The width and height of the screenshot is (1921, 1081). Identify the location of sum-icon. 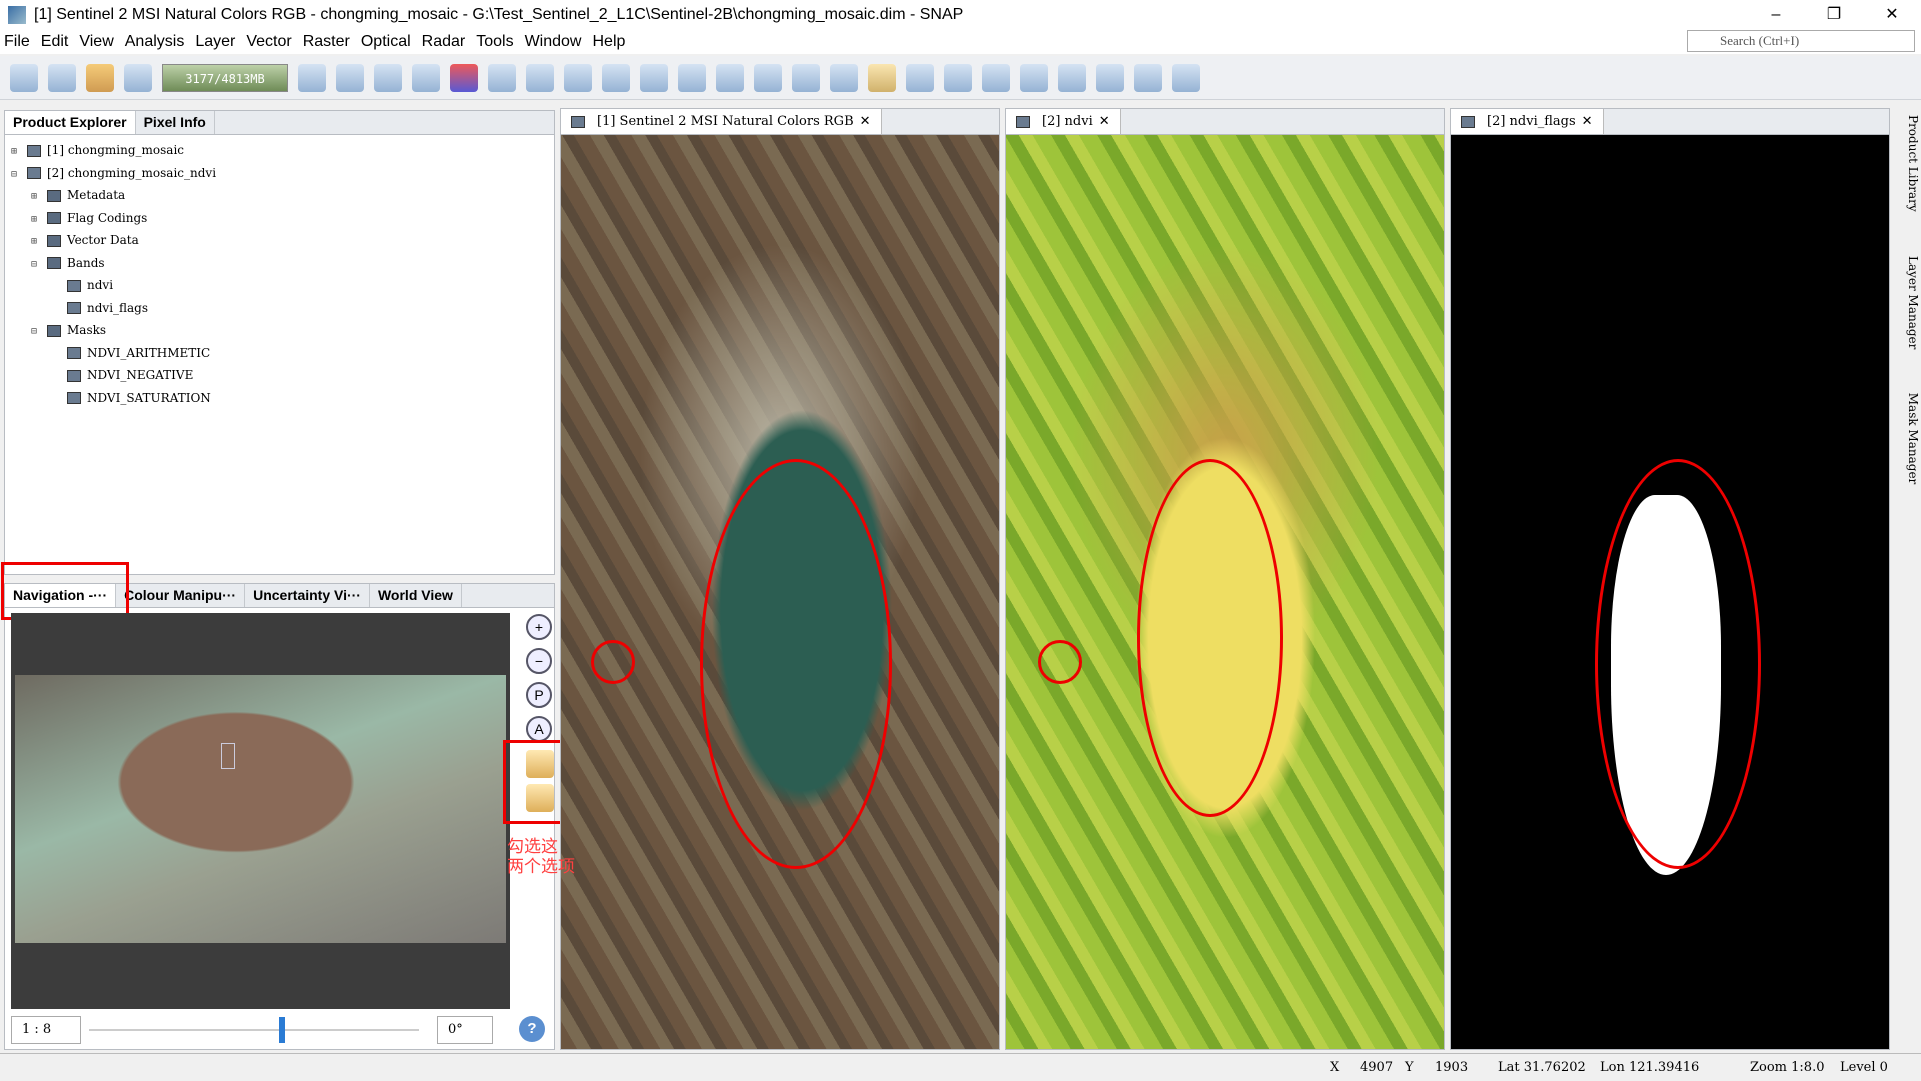
(654, 77).